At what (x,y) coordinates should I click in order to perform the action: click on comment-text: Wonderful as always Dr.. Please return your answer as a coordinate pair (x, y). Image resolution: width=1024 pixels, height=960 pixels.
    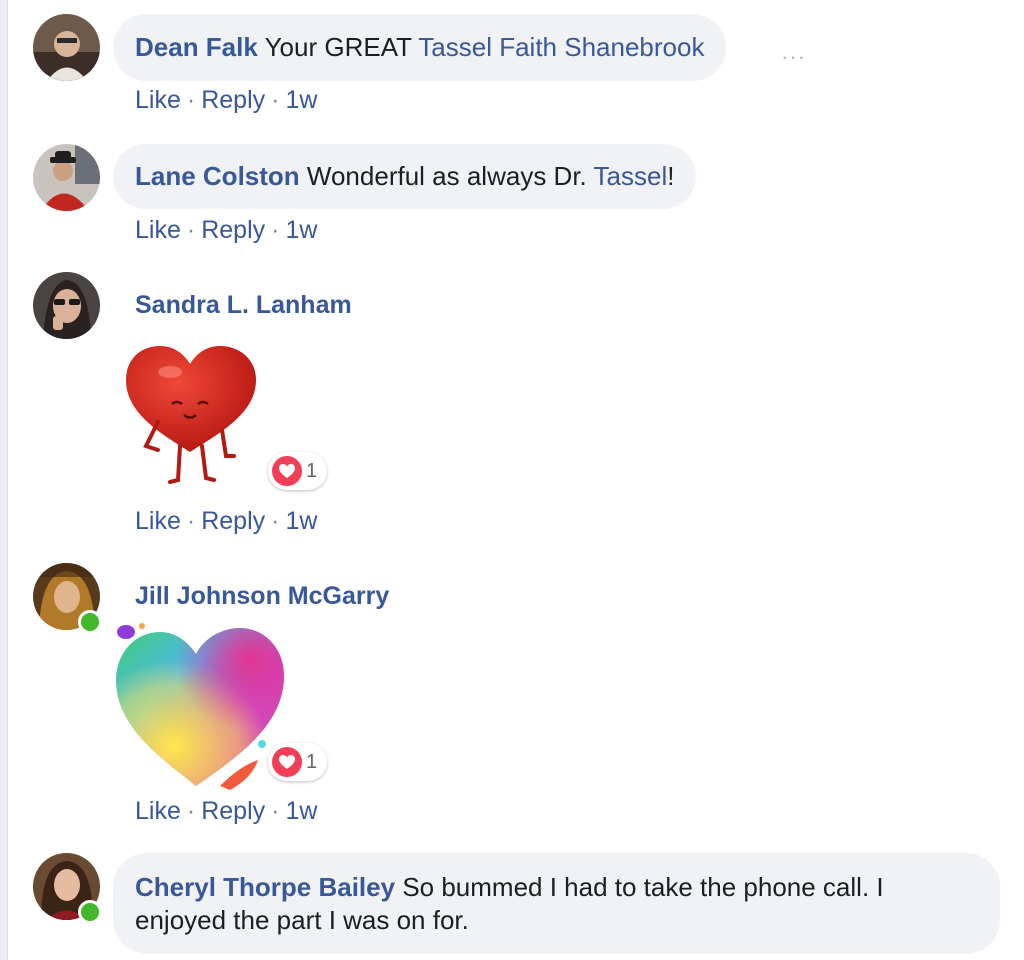
    Looking at the image, I should click on (446, 176).